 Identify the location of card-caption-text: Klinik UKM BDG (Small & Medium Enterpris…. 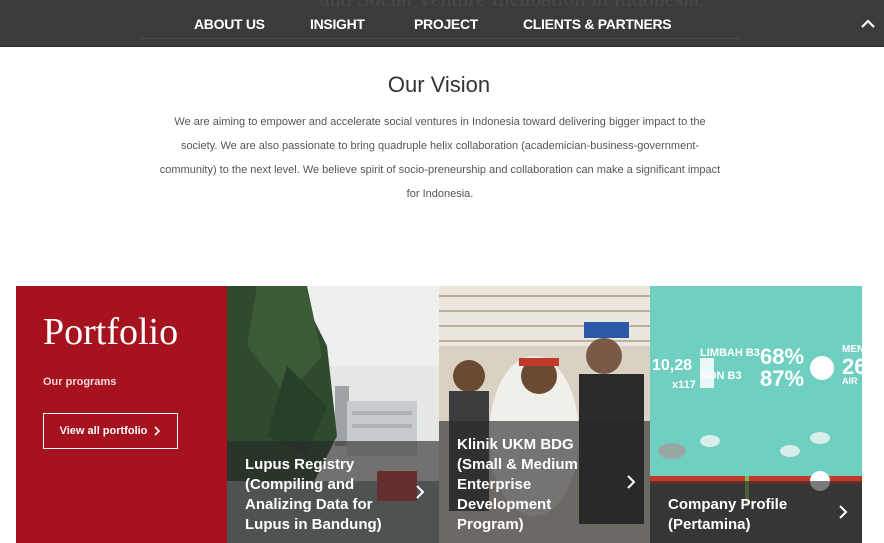
(517, 484).